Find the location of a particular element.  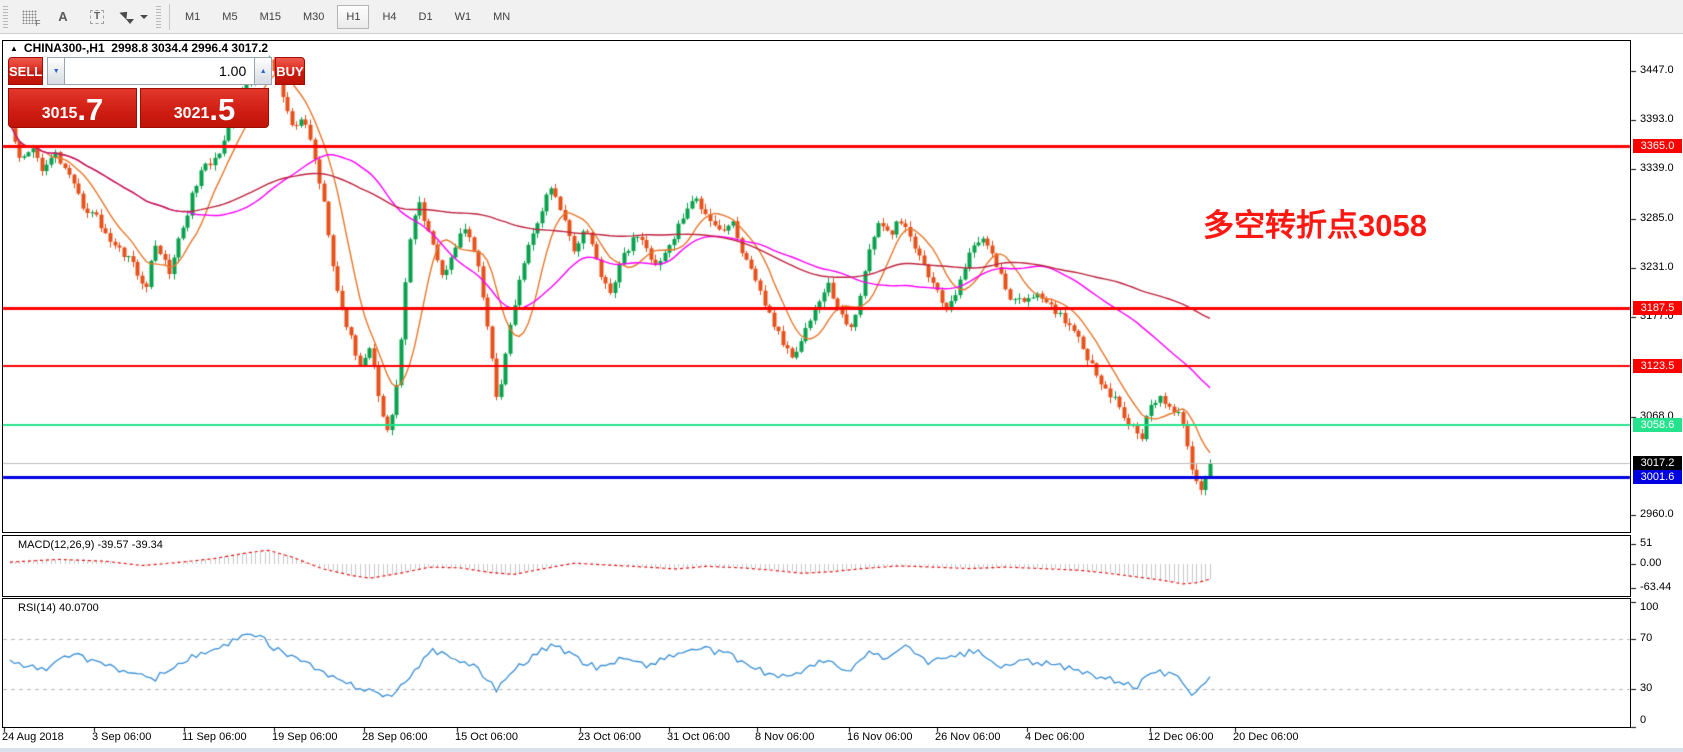

price-line-label: 3001.6 is located at coordinates (1657, 477).